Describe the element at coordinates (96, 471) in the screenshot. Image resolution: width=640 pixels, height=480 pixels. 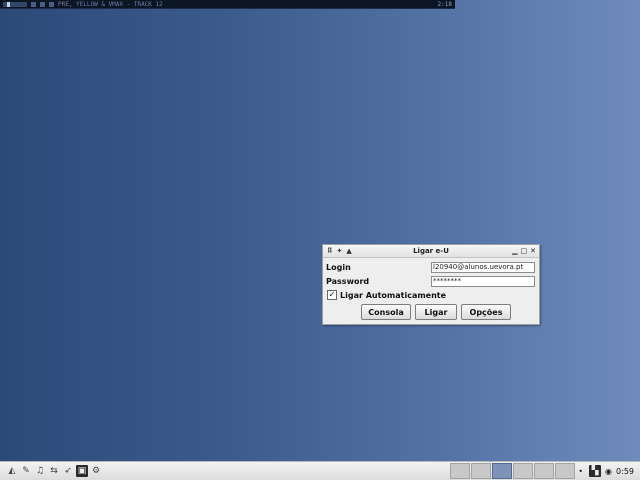
I see `settings-icon: ⚙` at that location.